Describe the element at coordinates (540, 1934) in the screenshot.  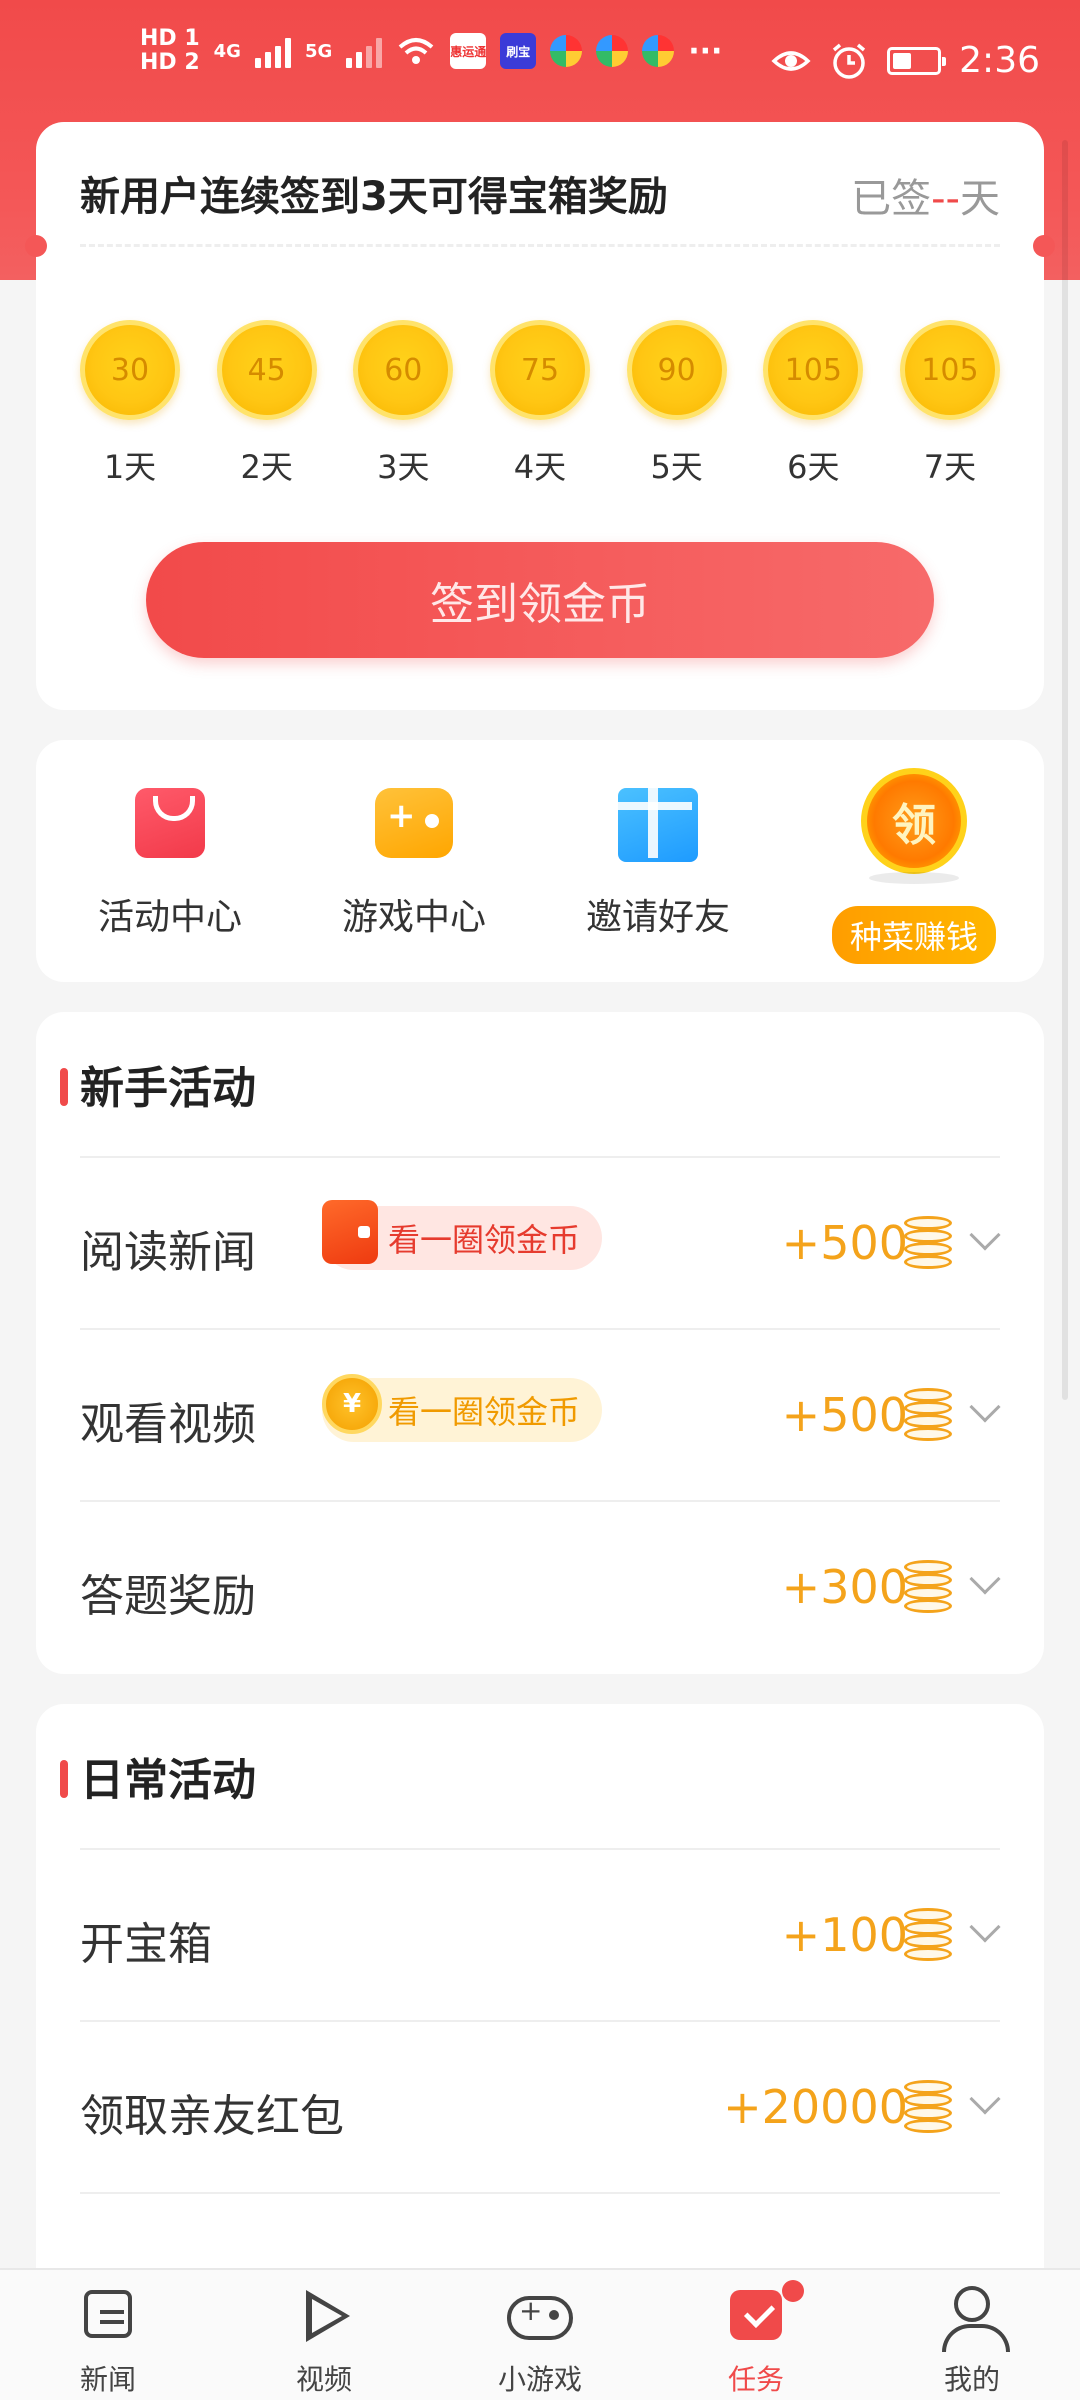
I see `task-row-open-chest: 开宝箱 +100` at that location.